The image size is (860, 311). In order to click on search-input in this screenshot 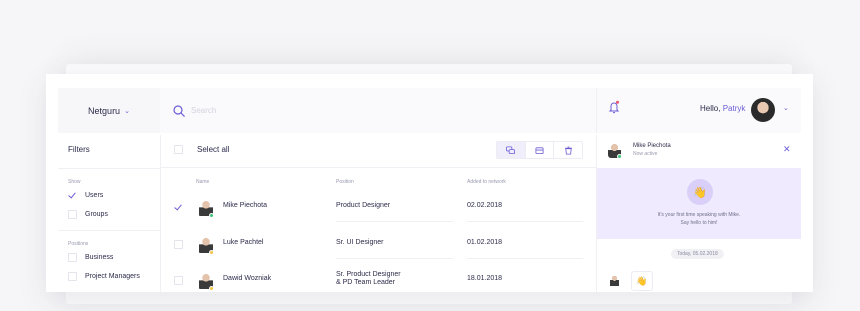, I will do `click(341, 110)`.